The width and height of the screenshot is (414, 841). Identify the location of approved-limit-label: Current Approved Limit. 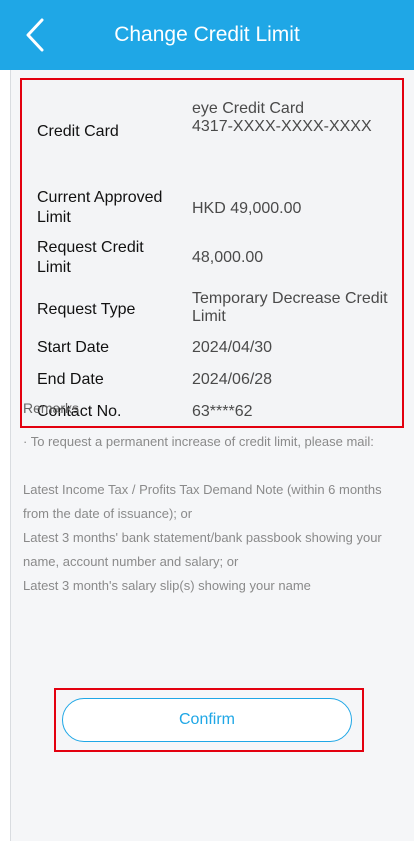
(100, 207).